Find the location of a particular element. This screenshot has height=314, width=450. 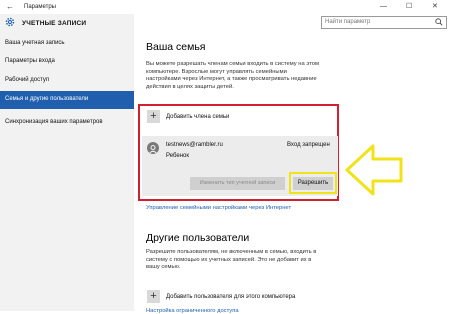

window-title: Параметры is located at coordinates (40, 7).